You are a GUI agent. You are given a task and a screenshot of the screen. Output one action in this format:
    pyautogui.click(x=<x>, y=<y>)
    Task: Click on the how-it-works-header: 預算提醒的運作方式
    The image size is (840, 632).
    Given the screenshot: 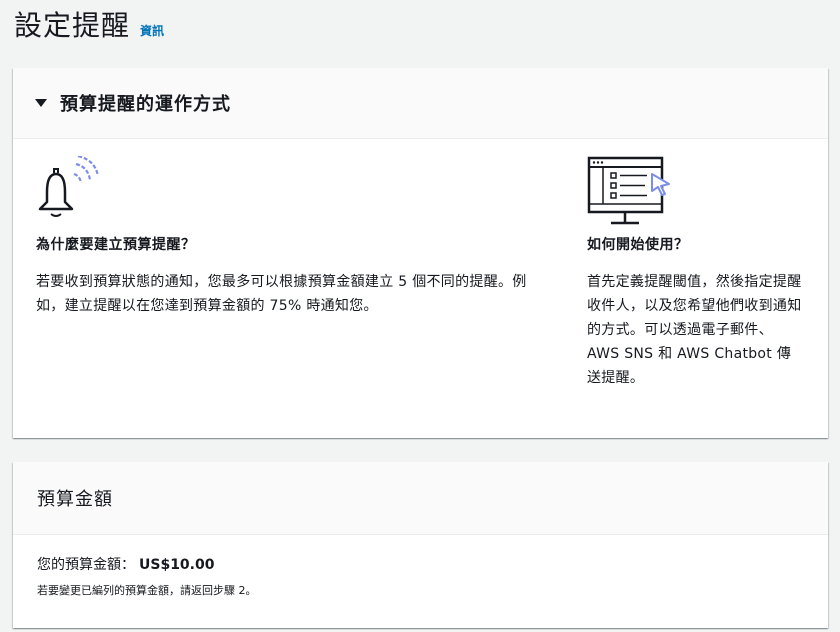 What is the action you would take?
    pyautogui.click(x=420, y=103)
    